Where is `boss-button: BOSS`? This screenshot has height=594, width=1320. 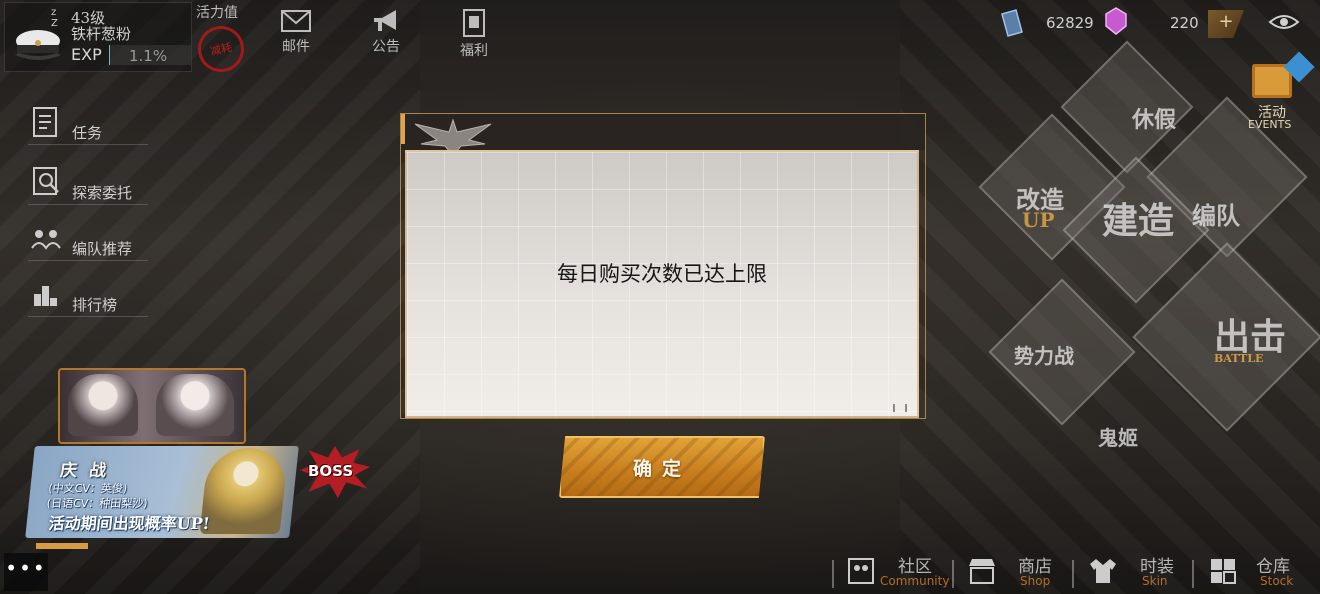 boss-button: BOSS is located at coordinates (335, 472).